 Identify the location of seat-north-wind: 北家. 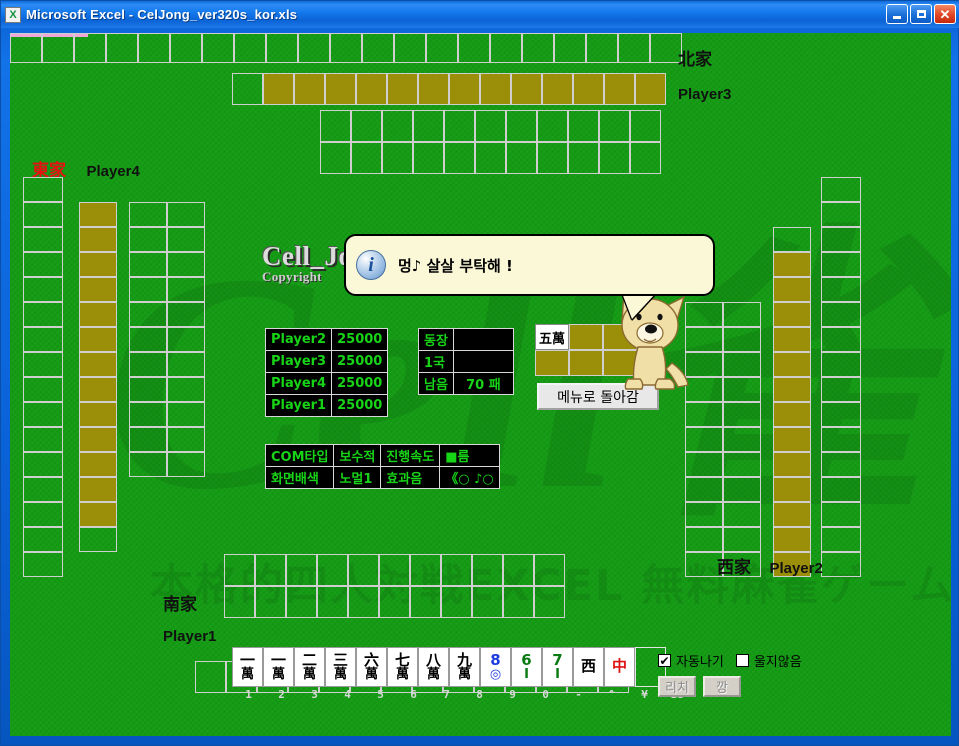
(695, 60).